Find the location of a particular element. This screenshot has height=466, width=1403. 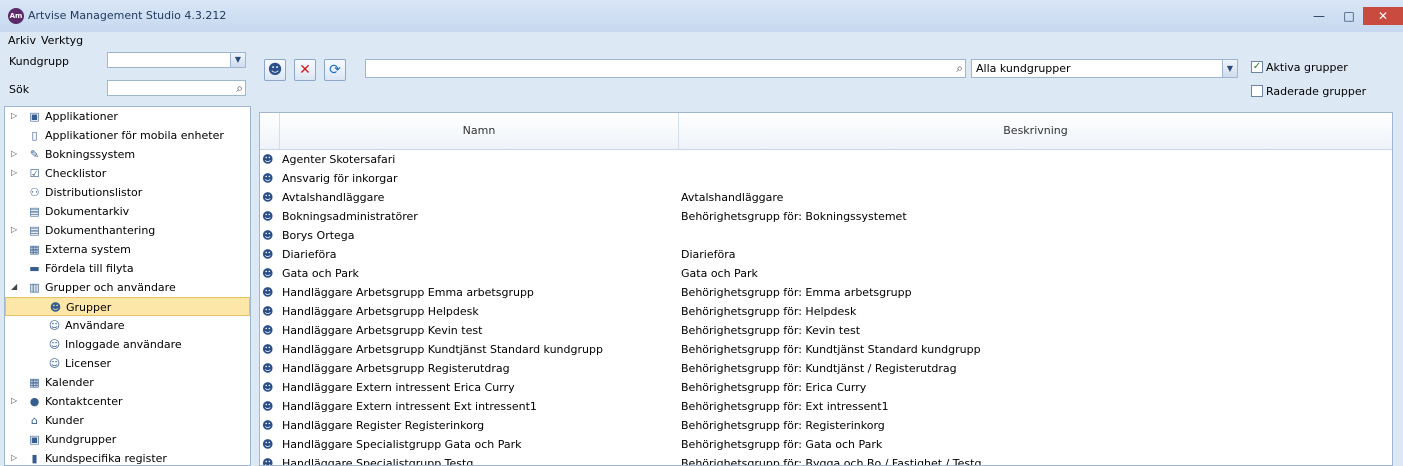

cell-beskrivning: Behörighetsgrupp för: Kevin test is located at coordinates (771, 330).